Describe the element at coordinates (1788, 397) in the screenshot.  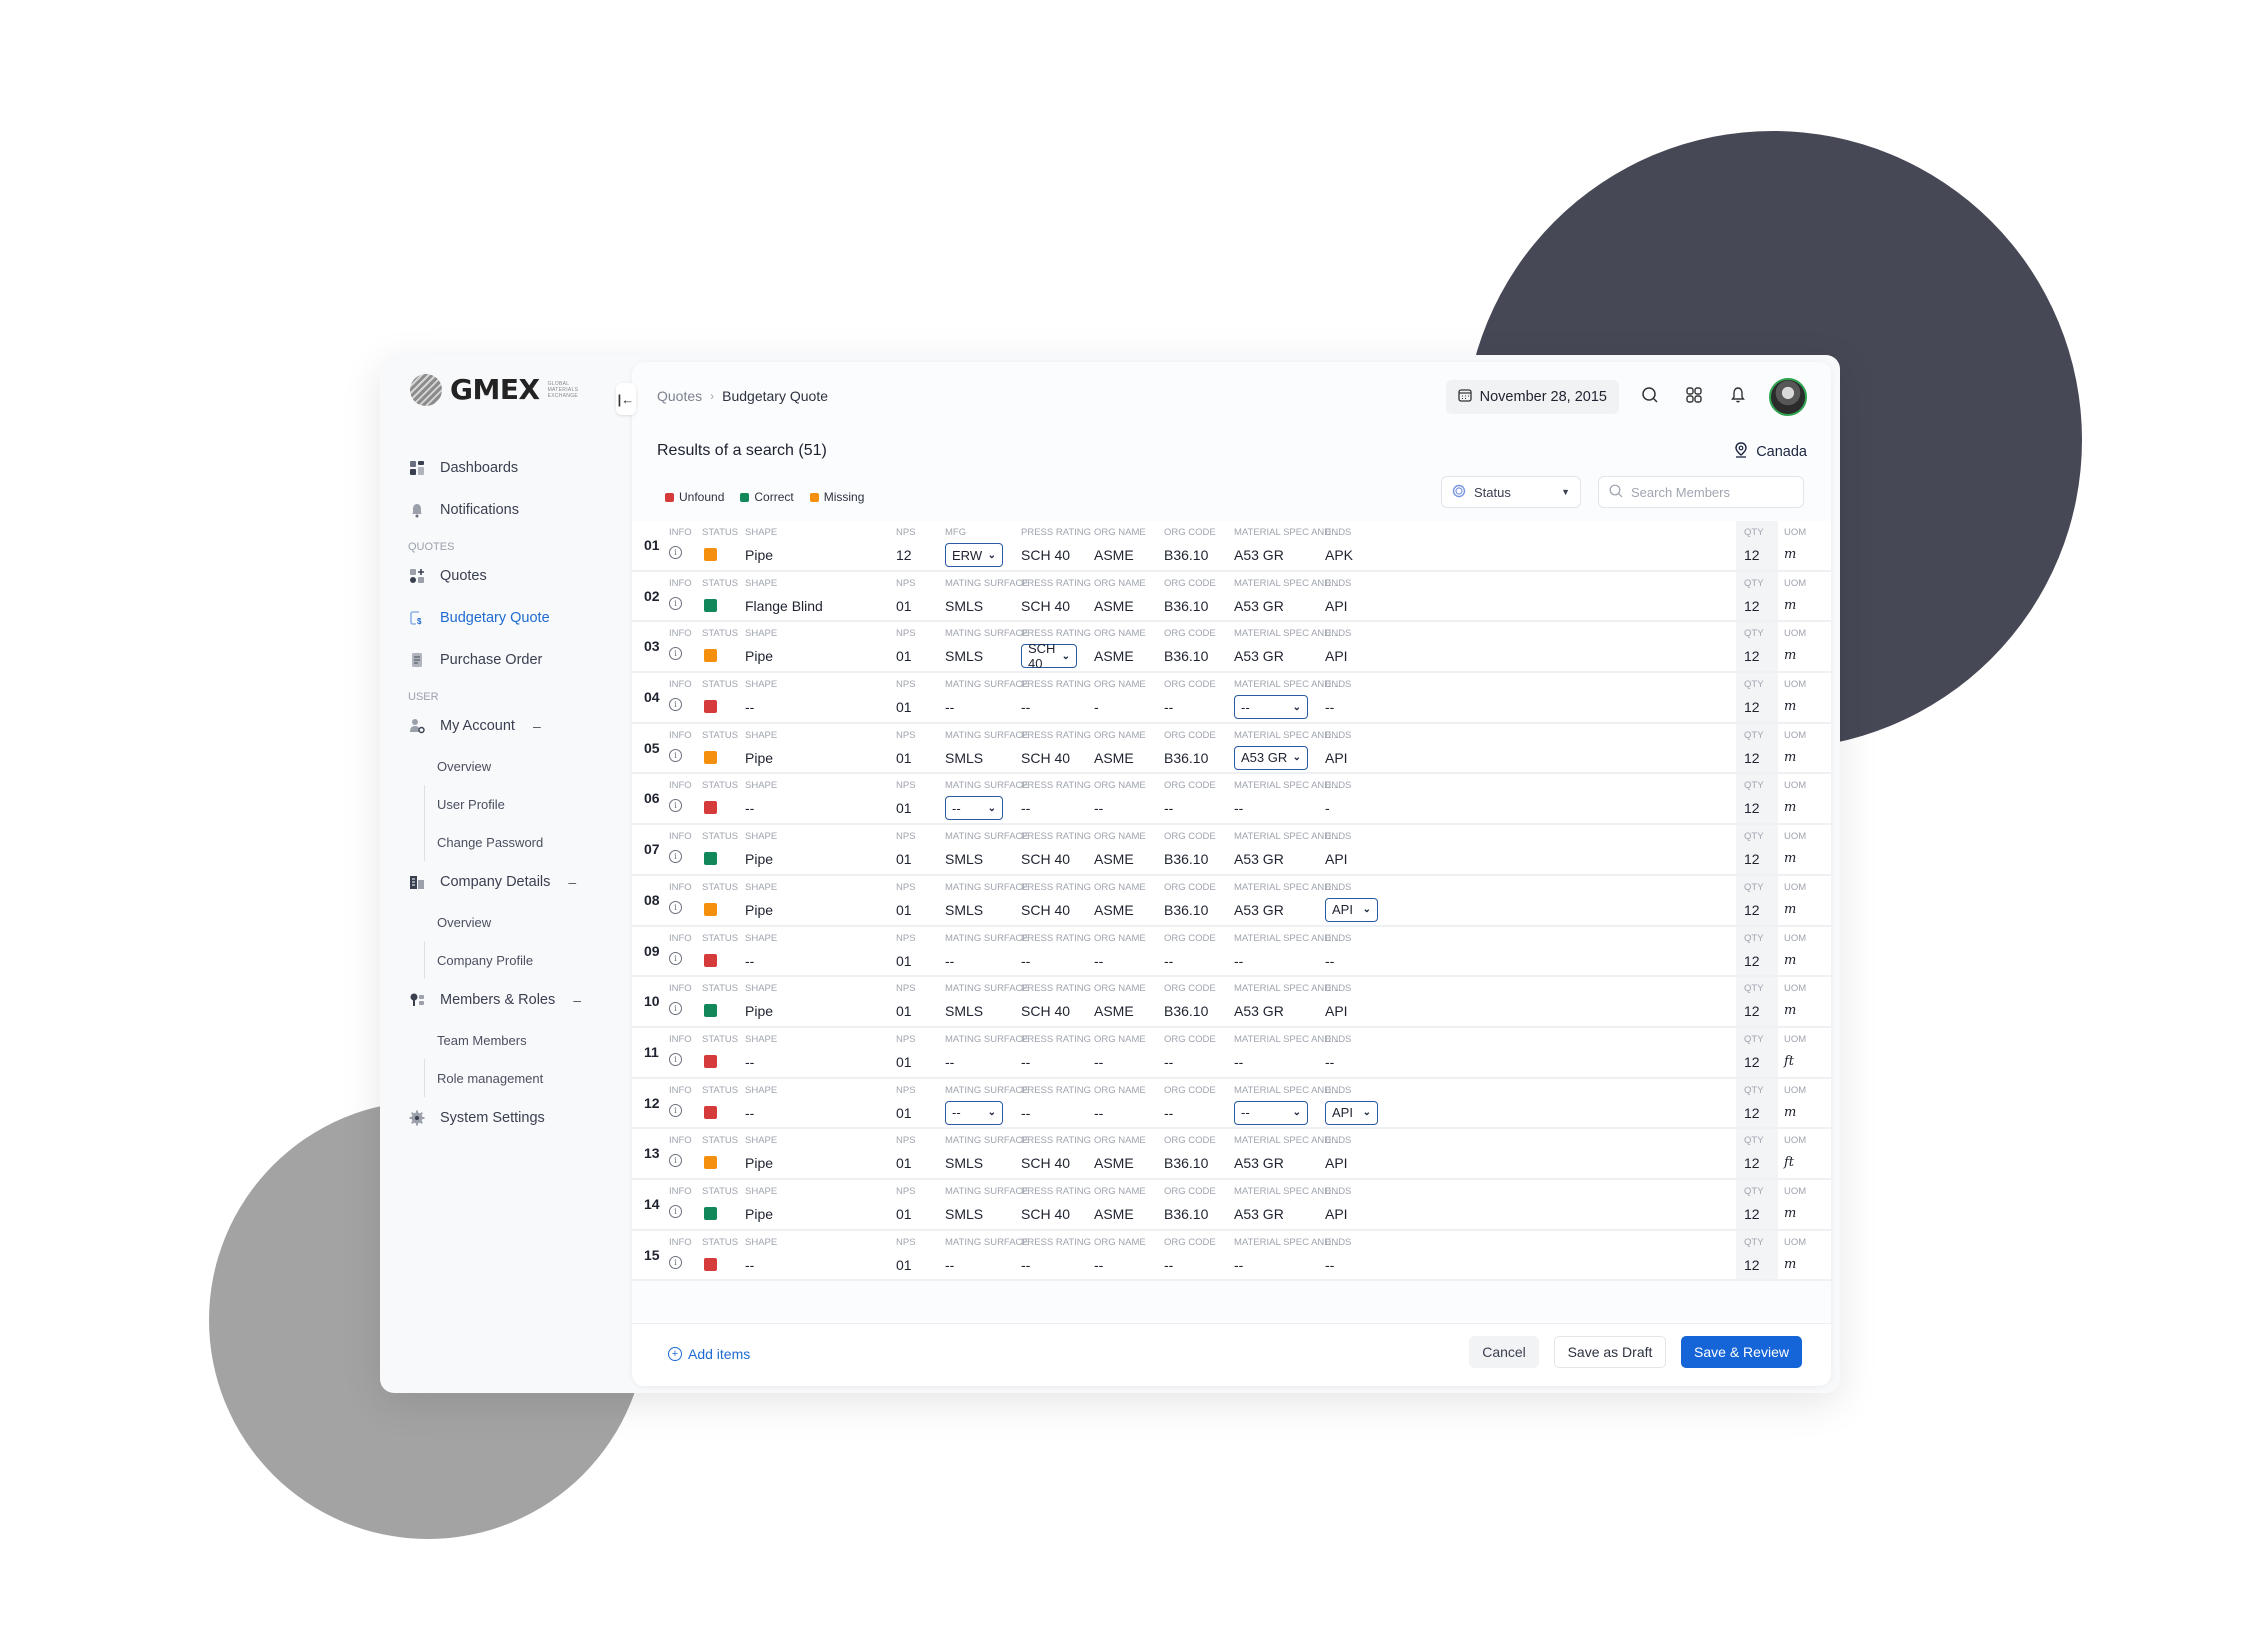
I see `avatar` at that location.